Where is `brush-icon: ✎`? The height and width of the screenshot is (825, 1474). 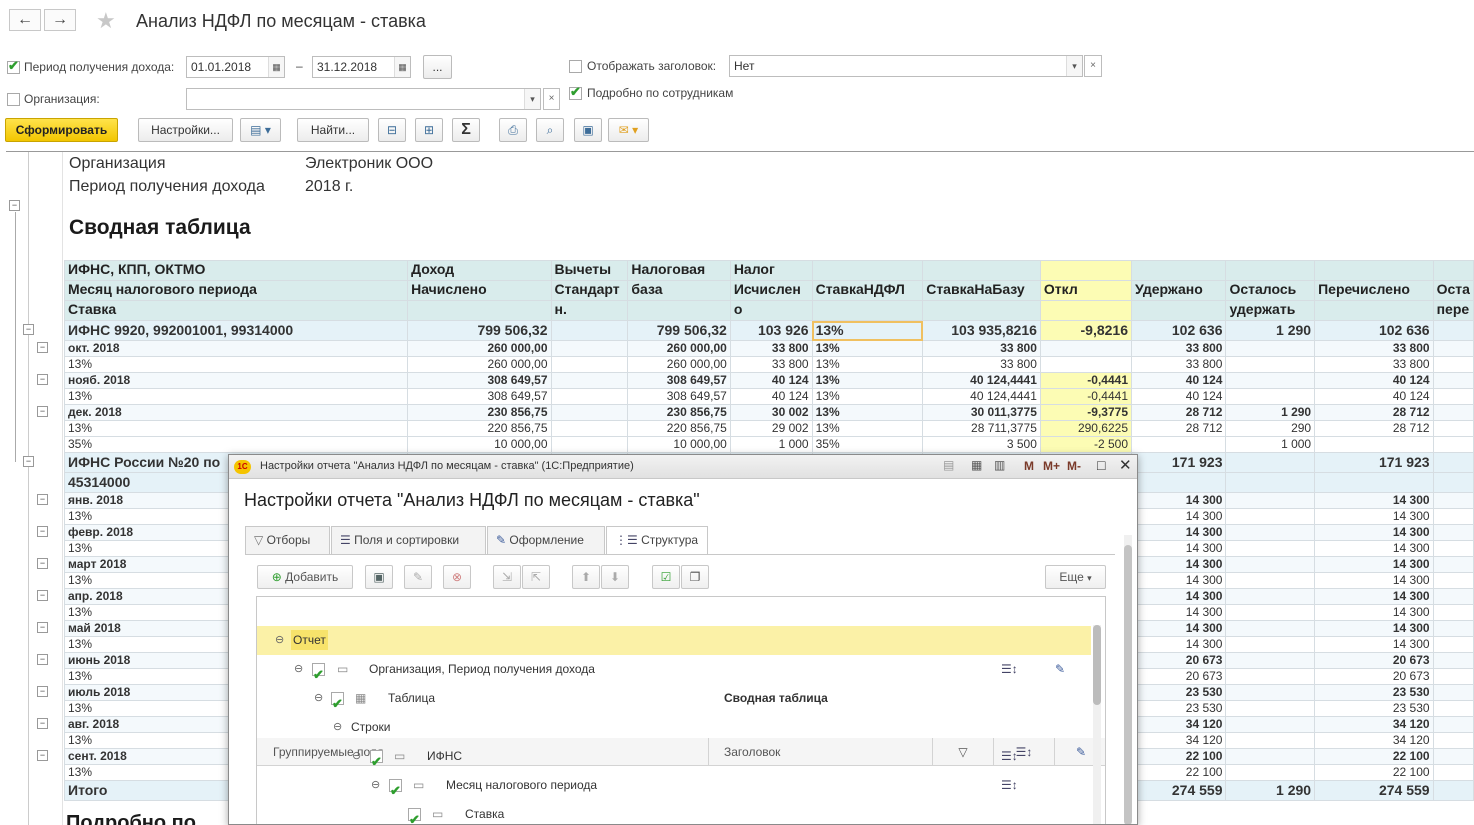 brush-icon: ✎ is located at coordinates (1060, 669).